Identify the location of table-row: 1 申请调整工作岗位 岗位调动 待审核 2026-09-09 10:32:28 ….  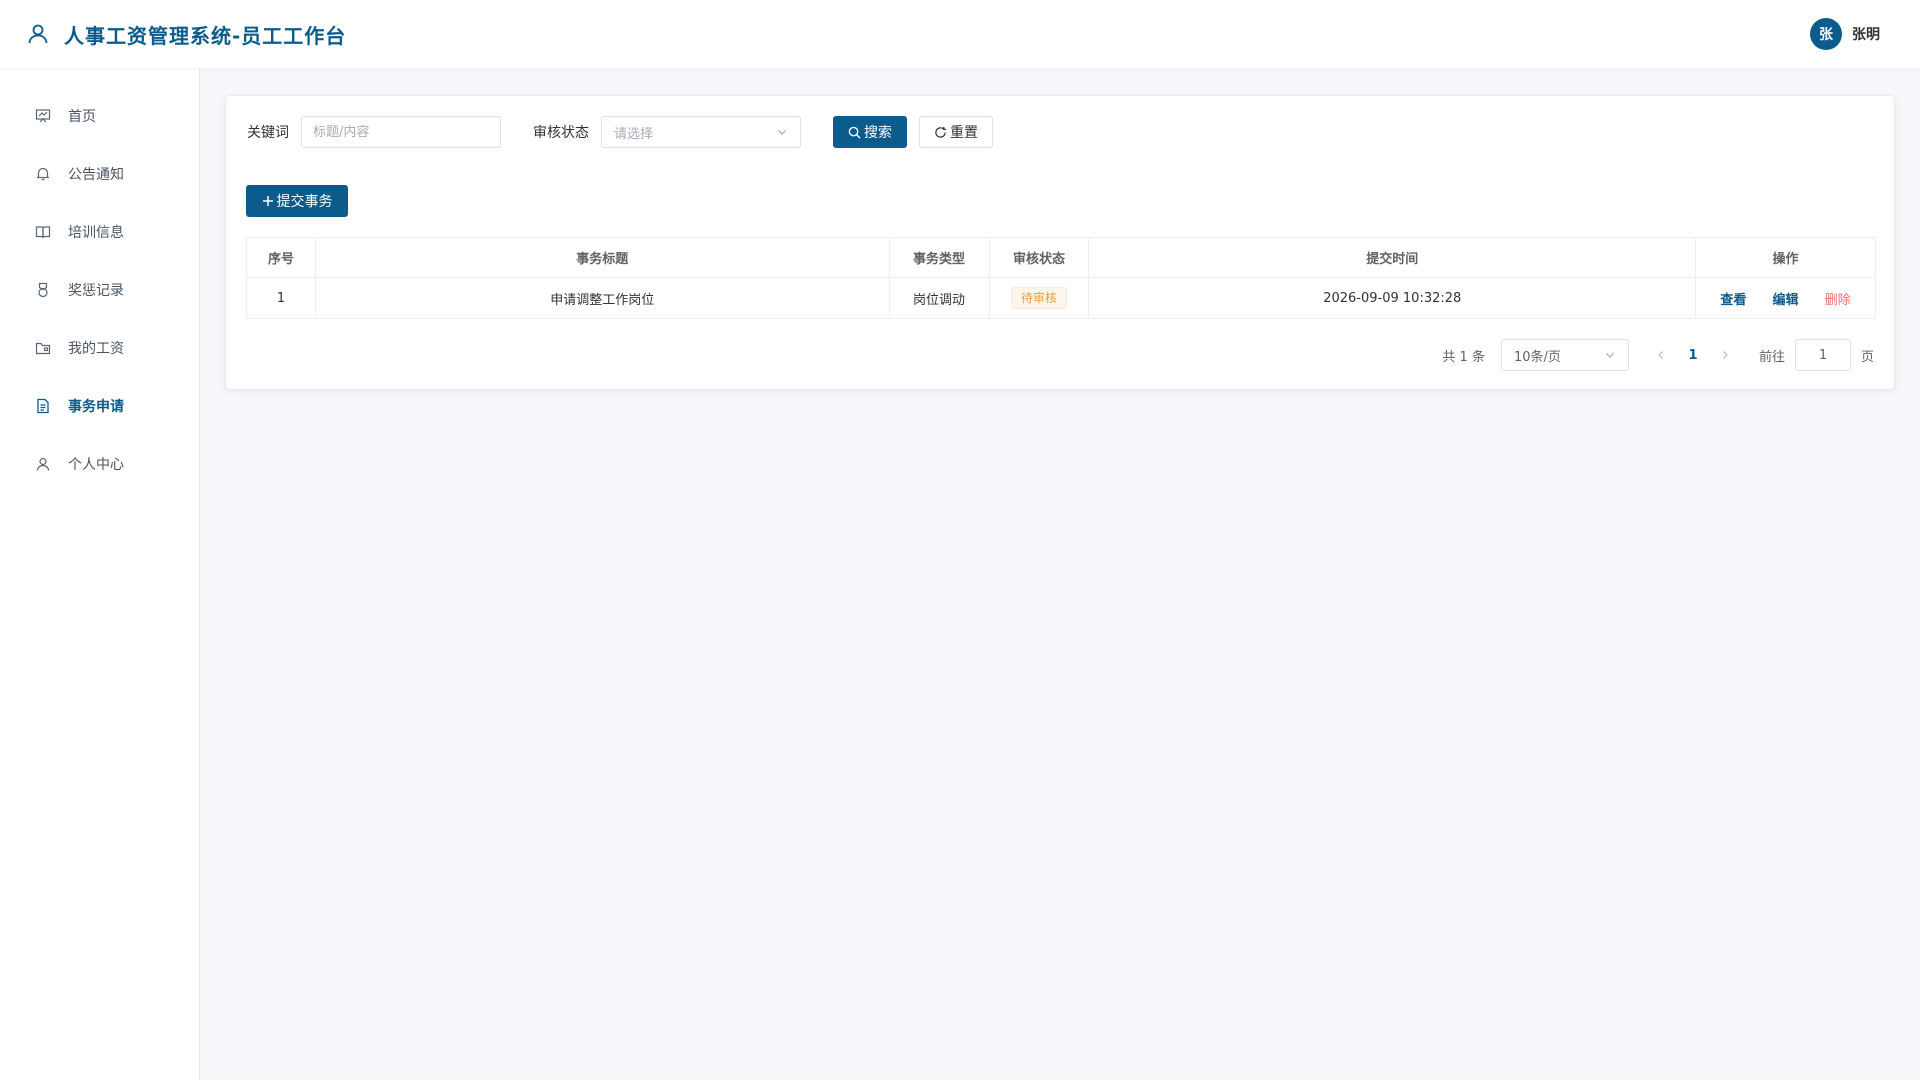
(1061, 298).